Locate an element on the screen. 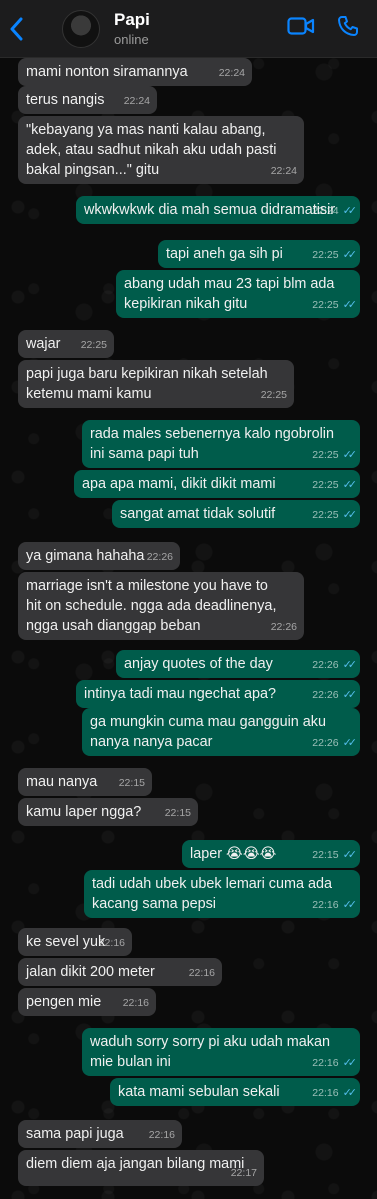 The height and width of the screenshot is (1199, 377). video-call-button is located at coordinates (301, 28).